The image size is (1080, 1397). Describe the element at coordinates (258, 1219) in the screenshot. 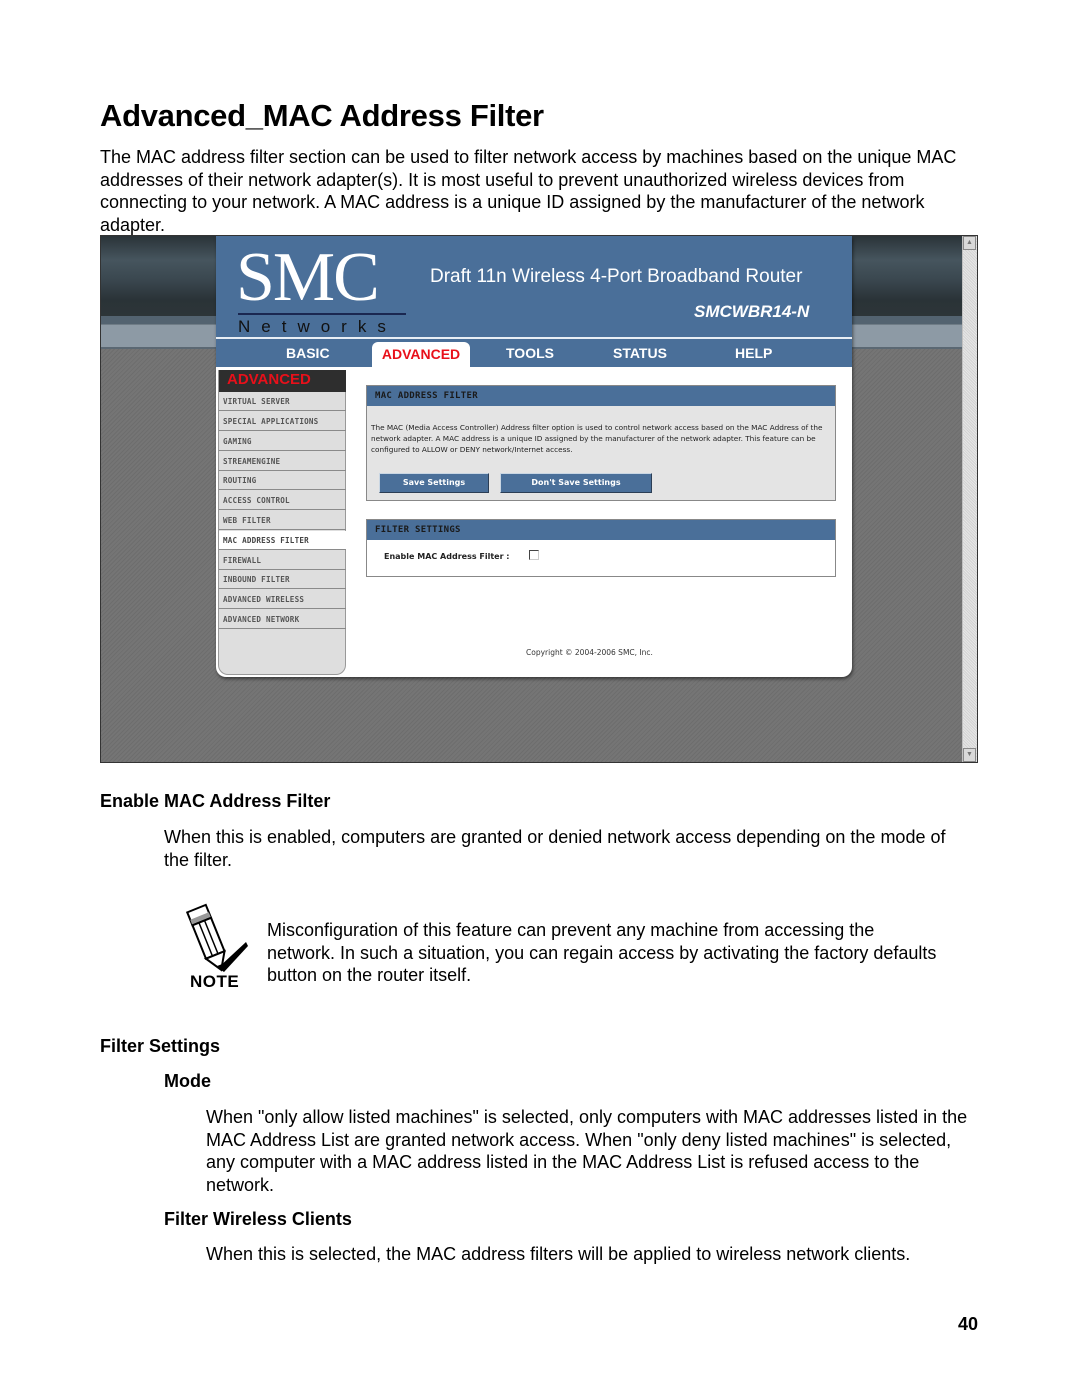

I see `subsection-heading-wireless: Filter Wireless Clients` at that location.